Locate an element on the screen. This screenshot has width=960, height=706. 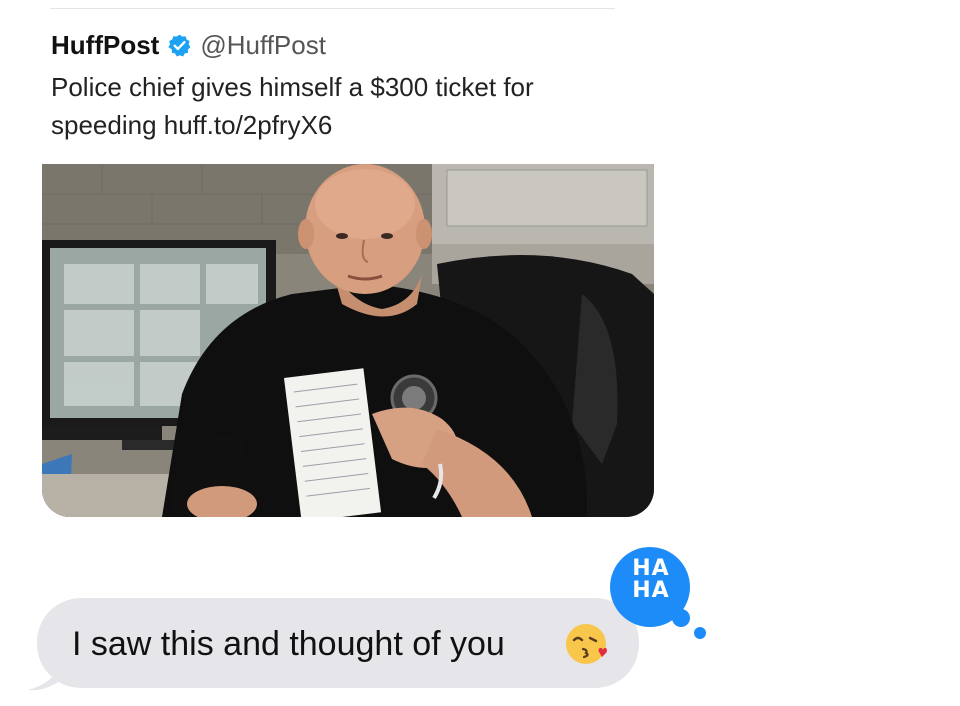
haha-label: HA HA is located at coordinates (651, 579).